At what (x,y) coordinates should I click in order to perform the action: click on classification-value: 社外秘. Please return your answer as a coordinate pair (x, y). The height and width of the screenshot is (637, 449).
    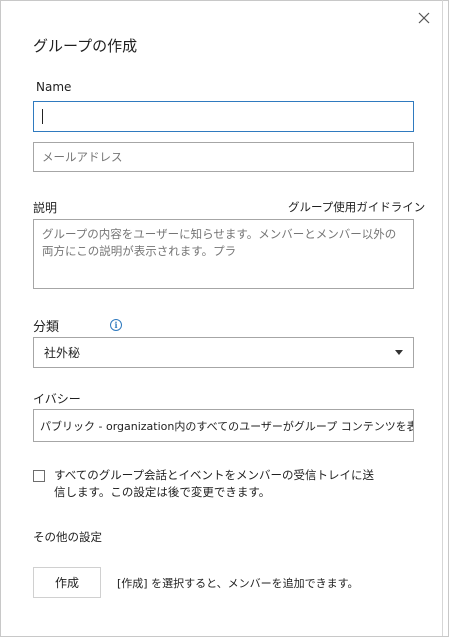
    Looking at the image, I should click on (62, 353).